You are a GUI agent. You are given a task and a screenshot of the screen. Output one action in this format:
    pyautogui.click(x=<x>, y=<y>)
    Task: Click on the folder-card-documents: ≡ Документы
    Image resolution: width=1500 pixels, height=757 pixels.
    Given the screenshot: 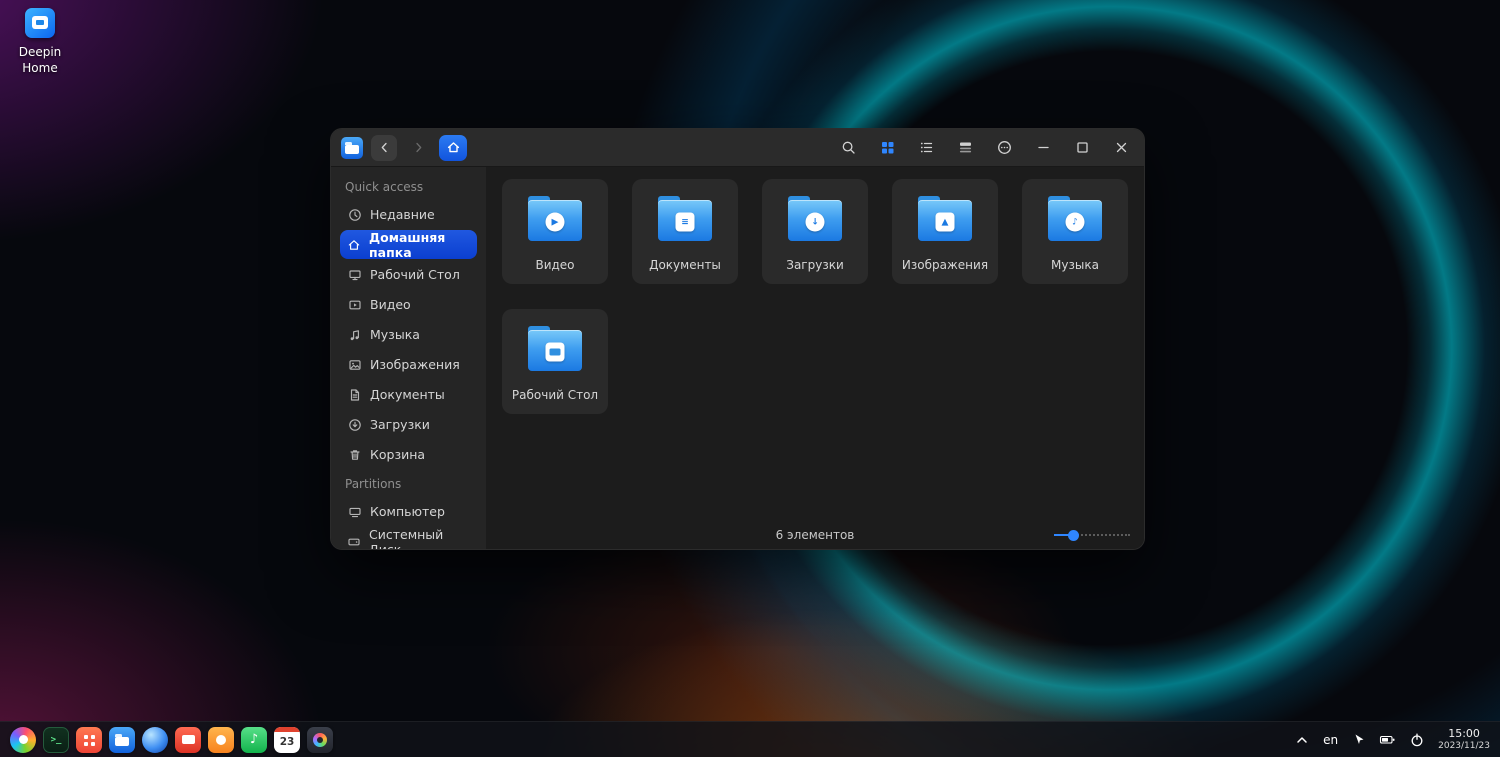 What is the action you would take?
    pyautogui.click(x=685, y=231)
    